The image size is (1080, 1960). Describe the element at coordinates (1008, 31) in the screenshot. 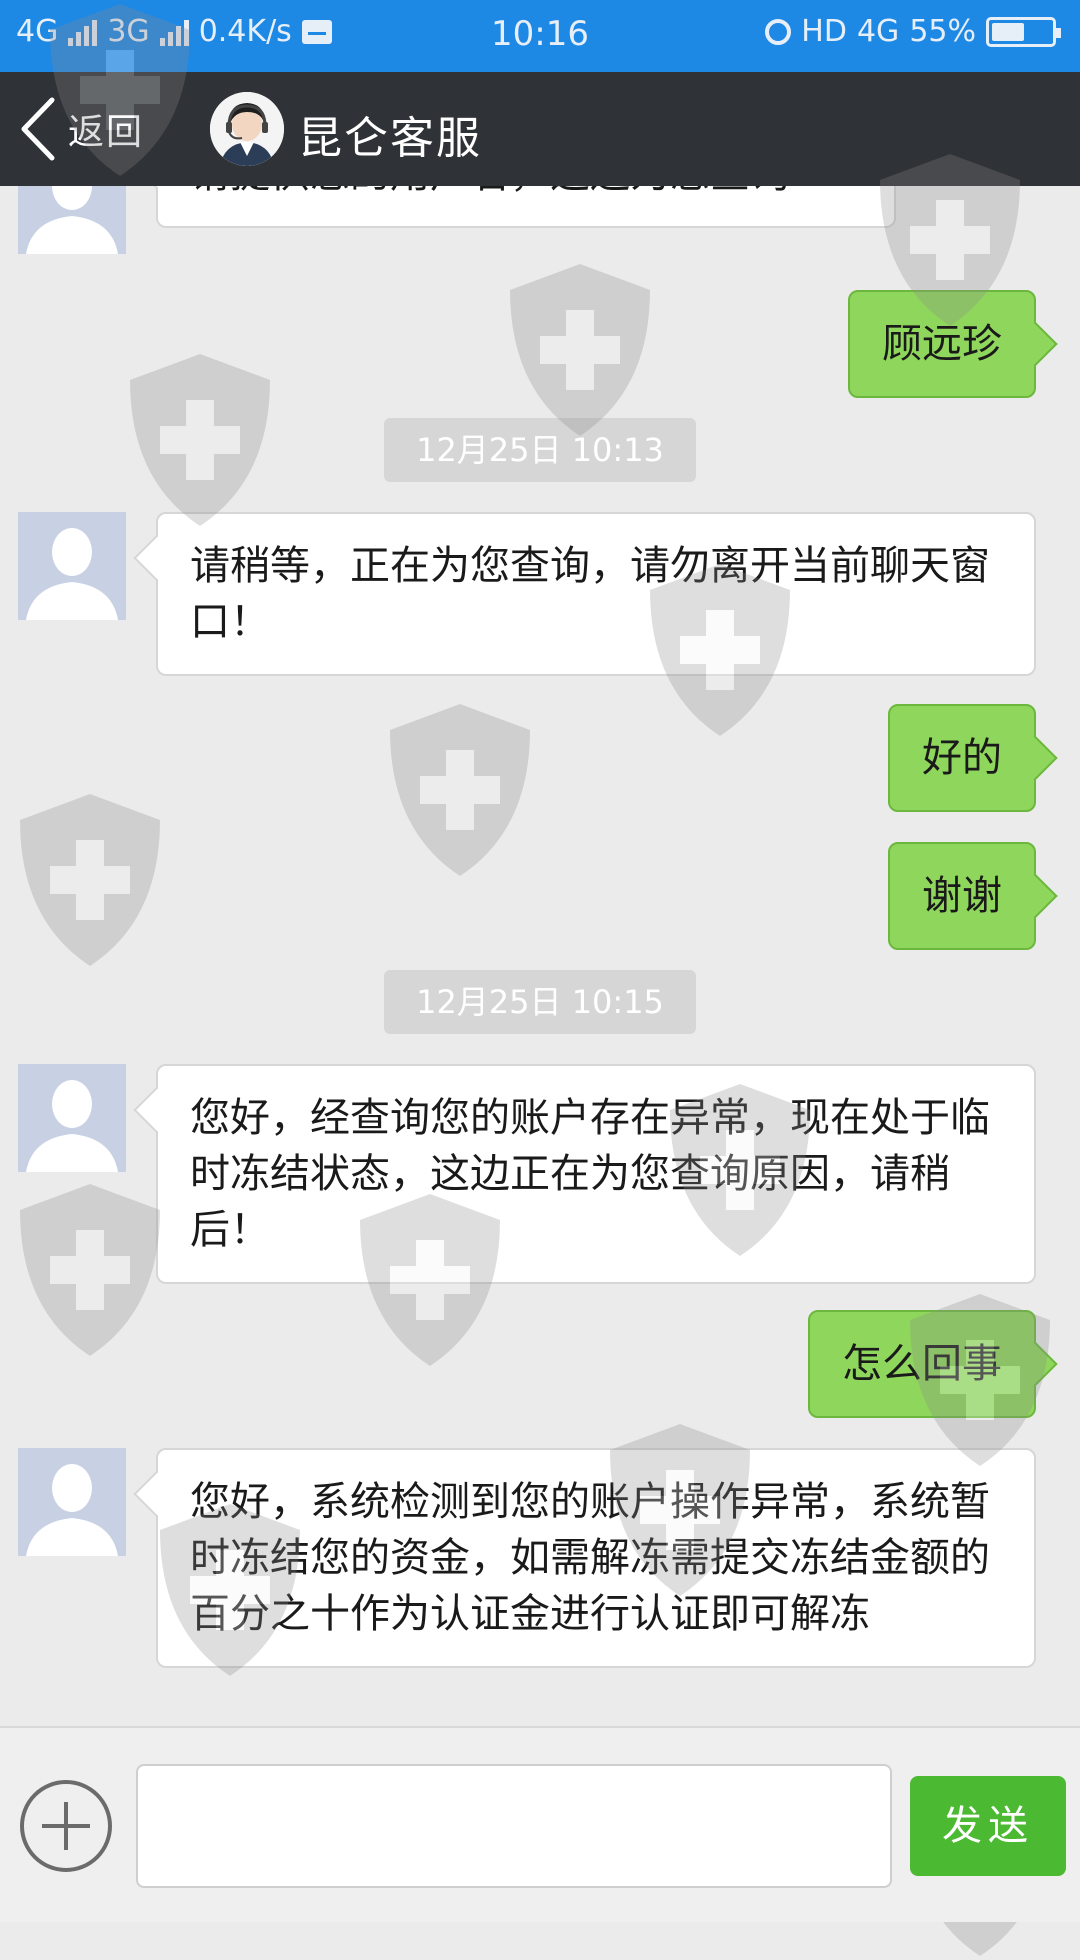

I see `battery-fill` at that location.